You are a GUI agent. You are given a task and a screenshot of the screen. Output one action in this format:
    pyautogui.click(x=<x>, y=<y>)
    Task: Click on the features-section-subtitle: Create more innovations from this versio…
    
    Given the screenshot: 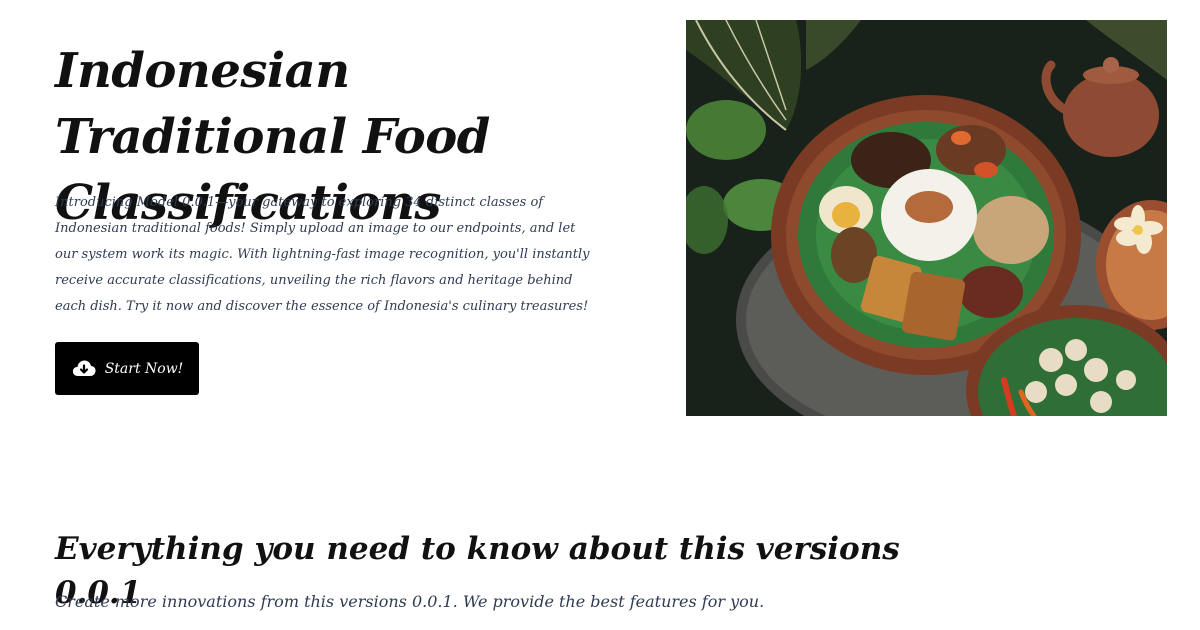 What is the action you would take?
    pyautogui.click(x=410, y=601)
    